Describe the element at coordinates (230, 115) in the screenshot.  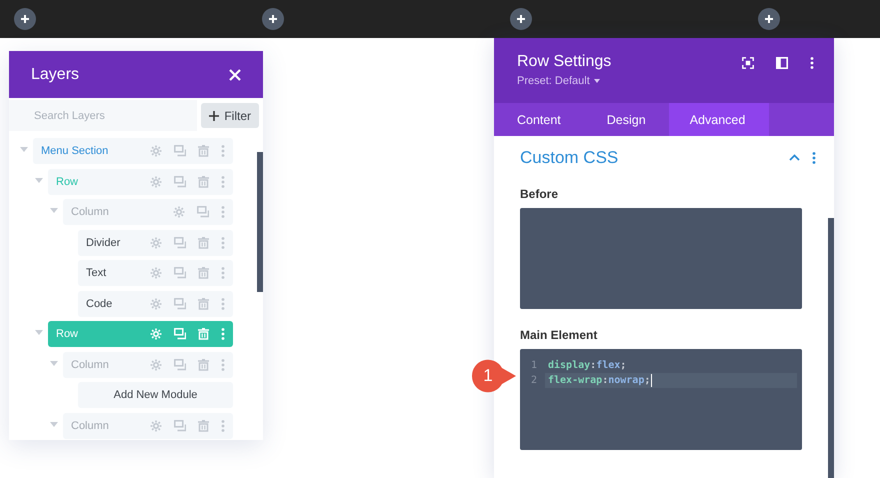
I see `filter-button: Filter` at that location.